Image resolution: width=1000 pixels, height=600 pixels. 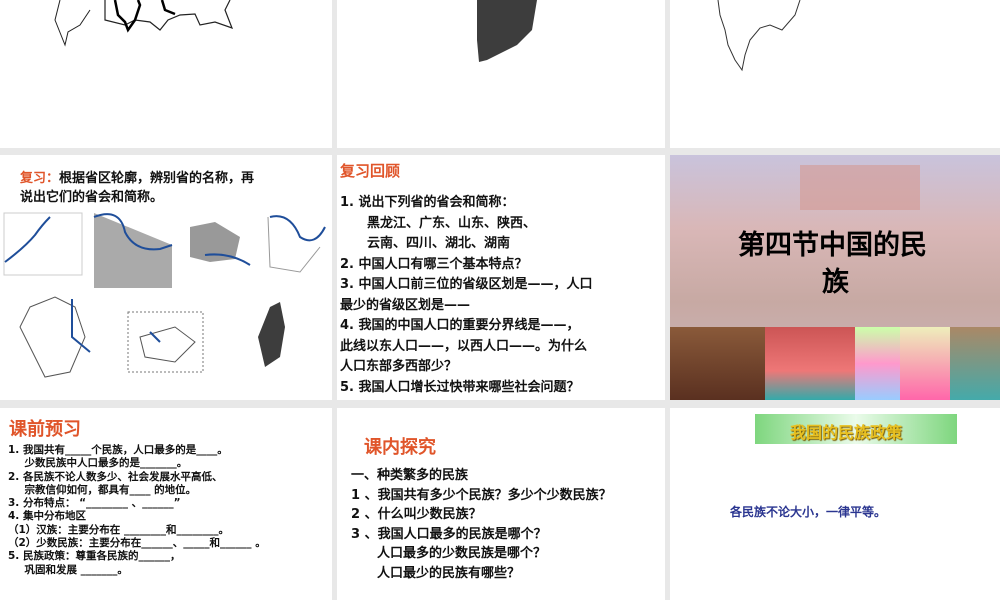 What do you see at coordinates (434, 264) in the screenshot?
I see `question-line: 2. 中国人口有哪三个基本特点？` at bounding box center [434, 264].